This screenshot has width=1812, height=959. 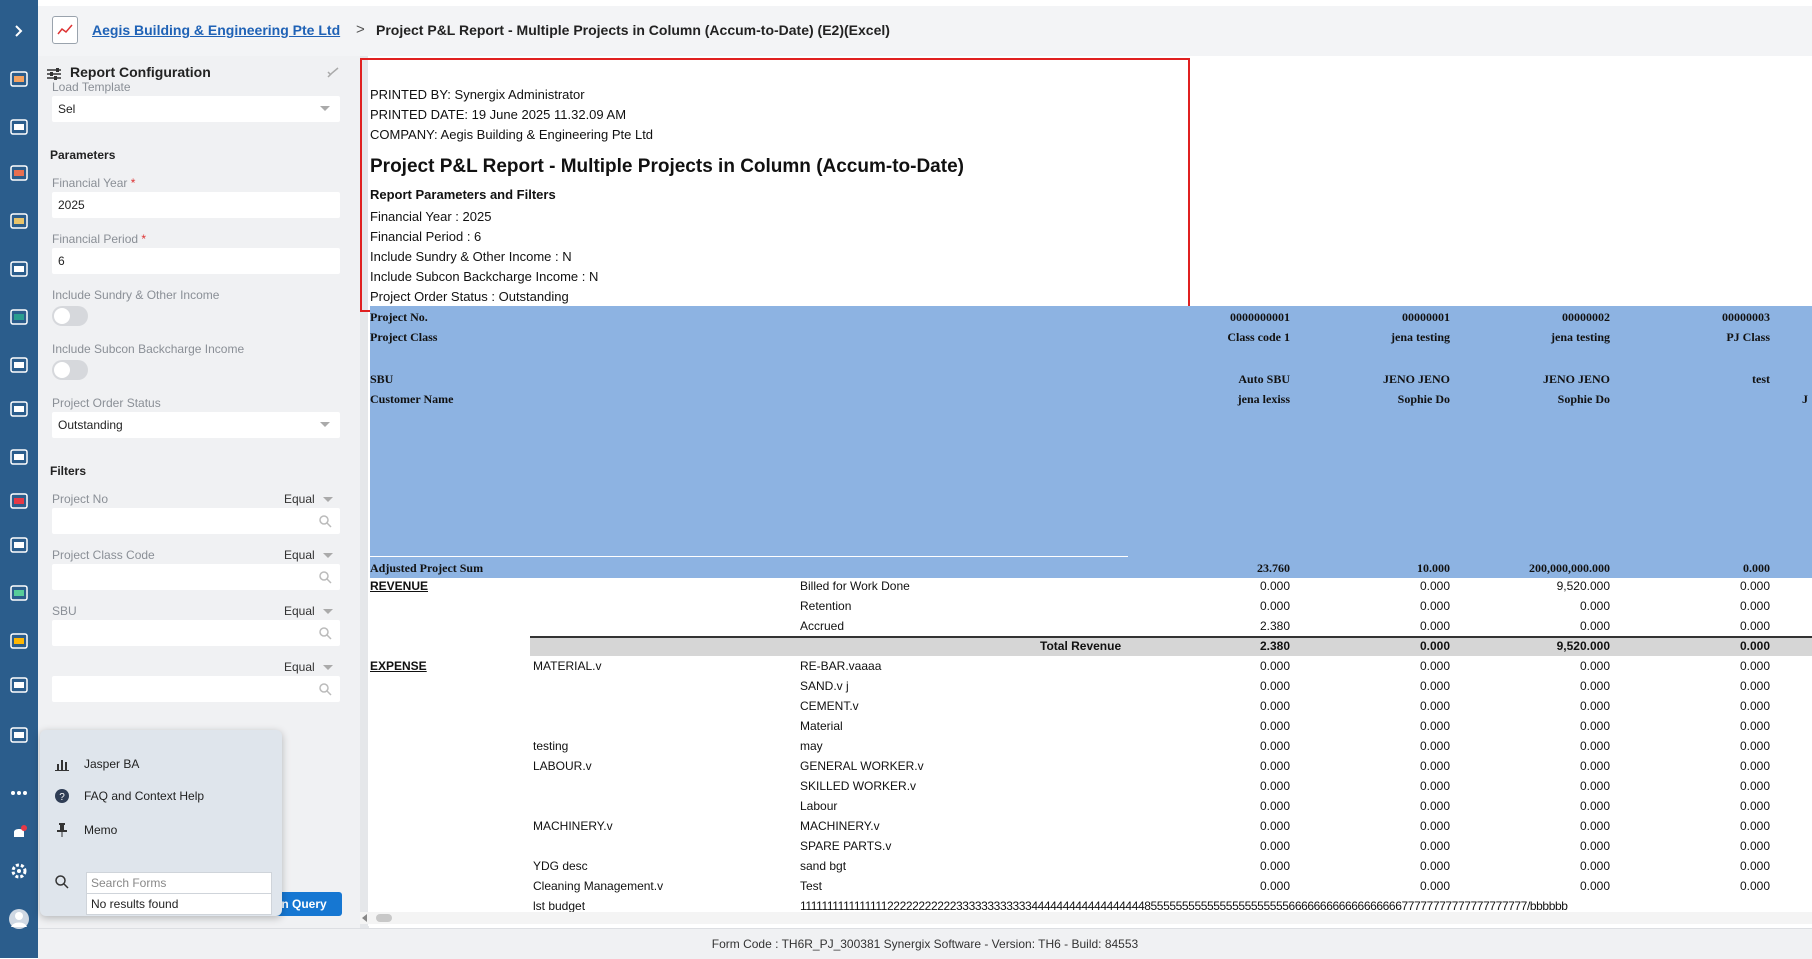 I want to click on chart-icon, so click(x=19, y=79).